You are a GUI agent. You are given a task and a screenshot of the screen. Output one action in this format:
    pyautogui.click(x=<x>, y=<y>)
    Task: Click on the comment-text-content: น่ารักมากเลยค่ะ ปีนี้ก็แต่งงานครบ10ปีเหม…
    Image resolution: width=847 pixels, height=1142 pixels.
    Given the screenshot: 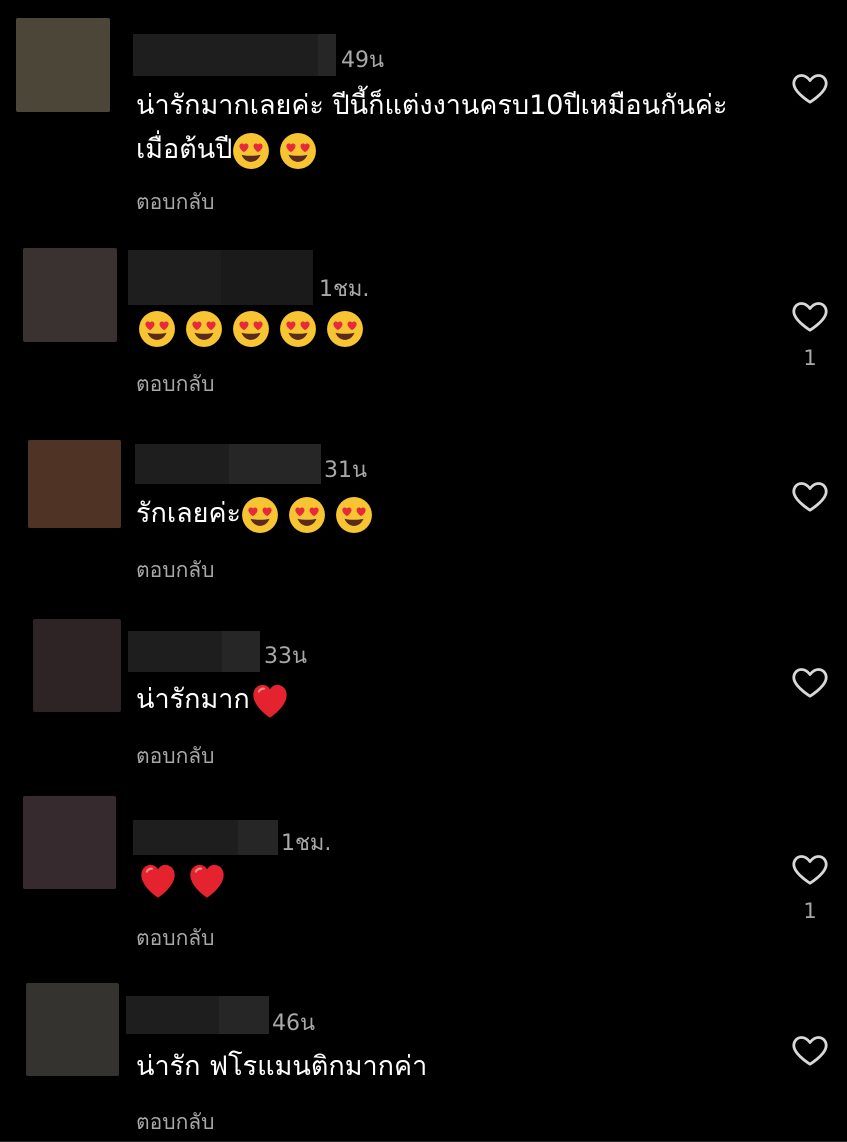 What is the action you would take?
    pyautogui.click(x=432, y=127)
    